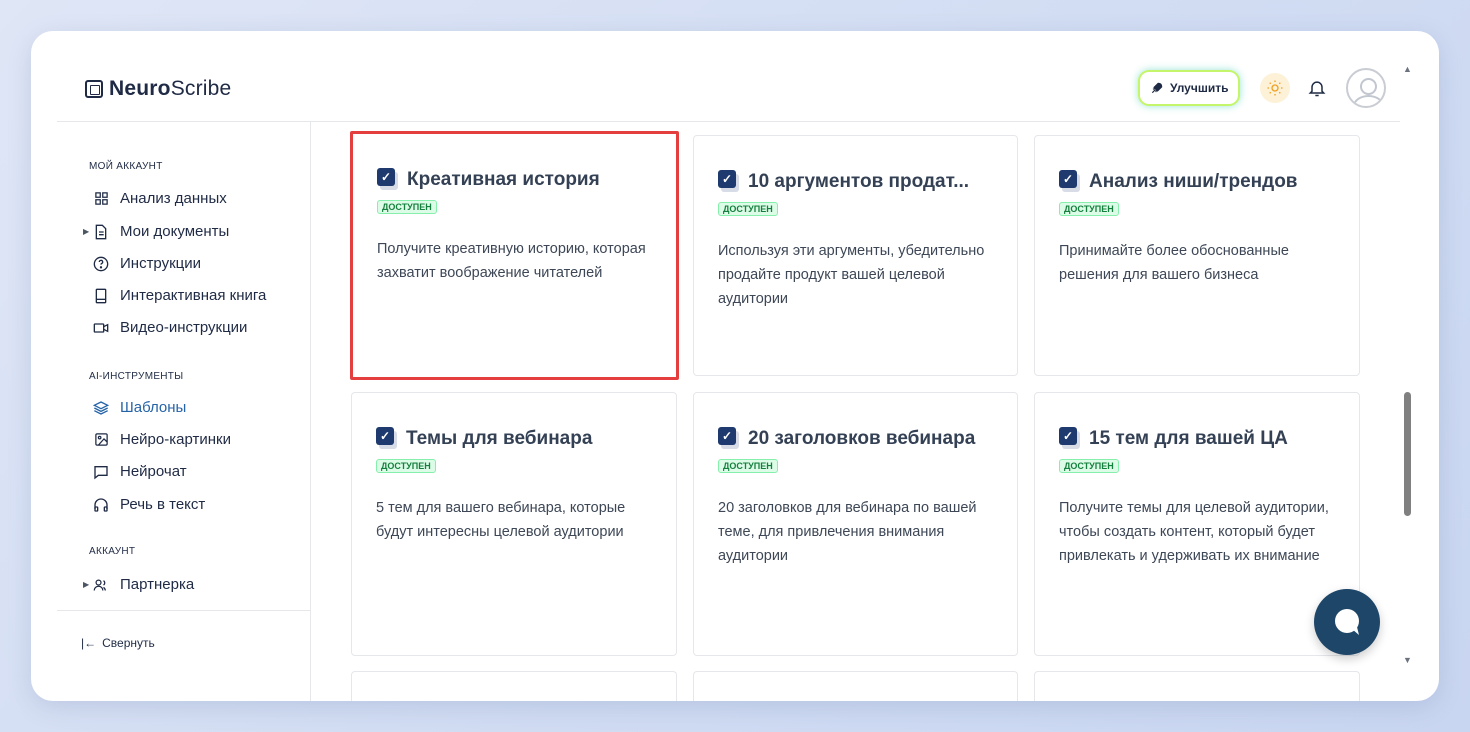 The width and height of the screenshot is (1470, 732). I want to click on sidebar-item-data-analysis: Анализ данных, so click(155, 198).